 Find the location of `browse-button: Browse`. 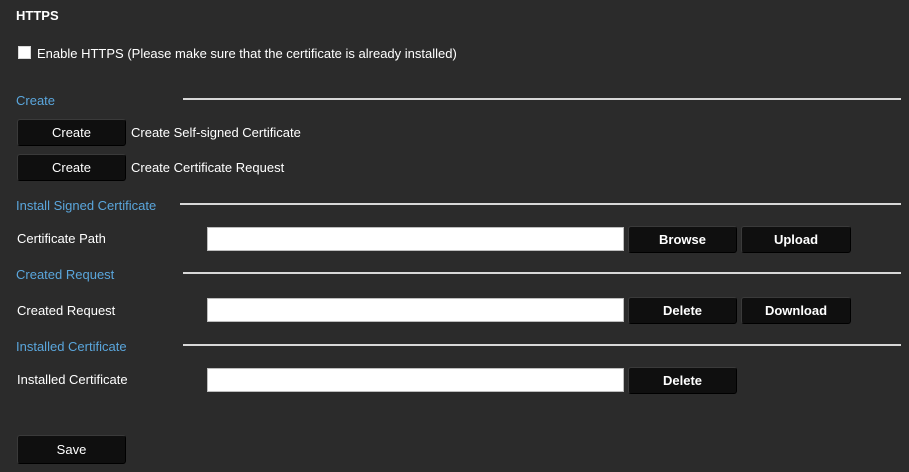

browse-button: Browse is located at coordinates (682, 239).